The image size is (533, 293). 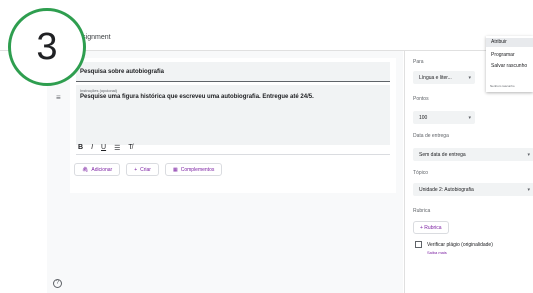 I want to click on italic-button: I, so click(x=92, y=148).